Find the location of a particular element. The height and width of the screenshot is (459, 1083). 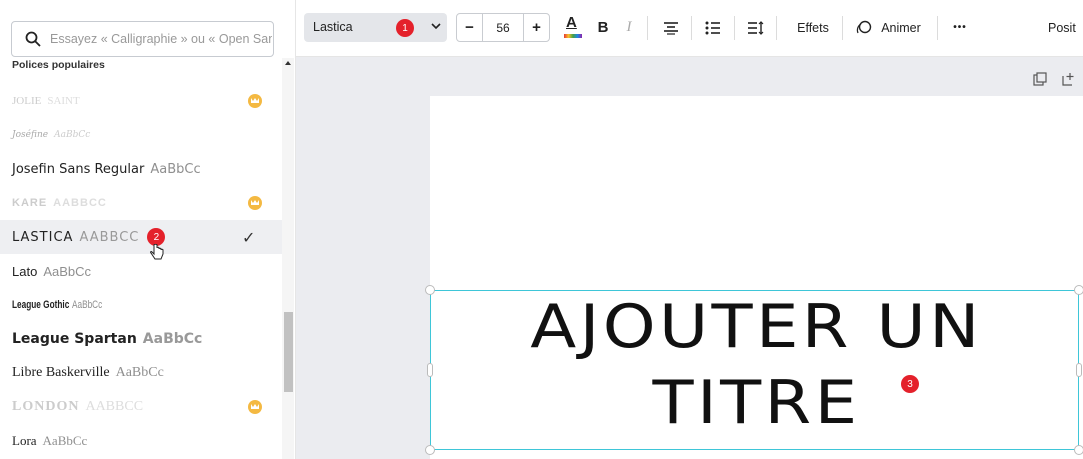

resize-handle-bottom-left is located at coordinates (430, 450).